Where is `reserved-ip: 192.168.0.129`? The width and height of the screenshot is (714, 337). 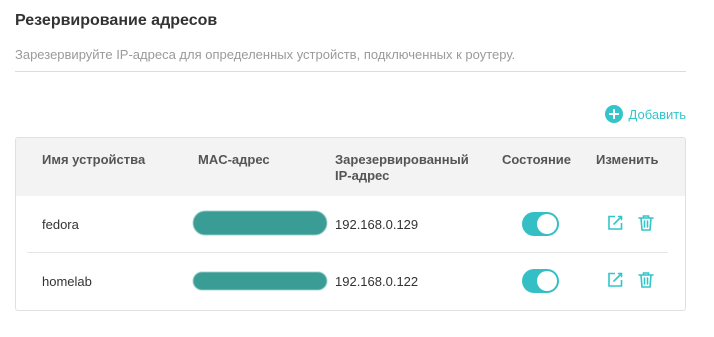
reserved-ip: 192.168.0.129 is located at coordinates (377, 224).